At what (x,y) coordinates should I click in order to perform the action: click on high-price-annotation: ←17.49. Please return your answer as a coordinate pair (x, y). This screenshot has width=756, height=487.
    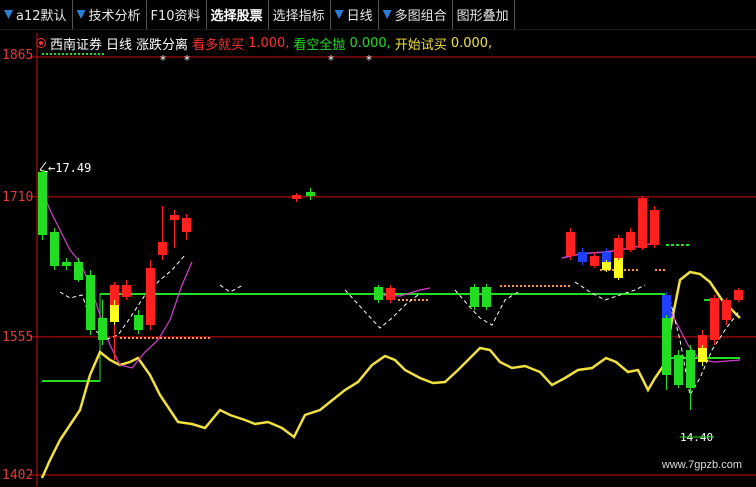
    Looking at the image, I should click on (69, 168).